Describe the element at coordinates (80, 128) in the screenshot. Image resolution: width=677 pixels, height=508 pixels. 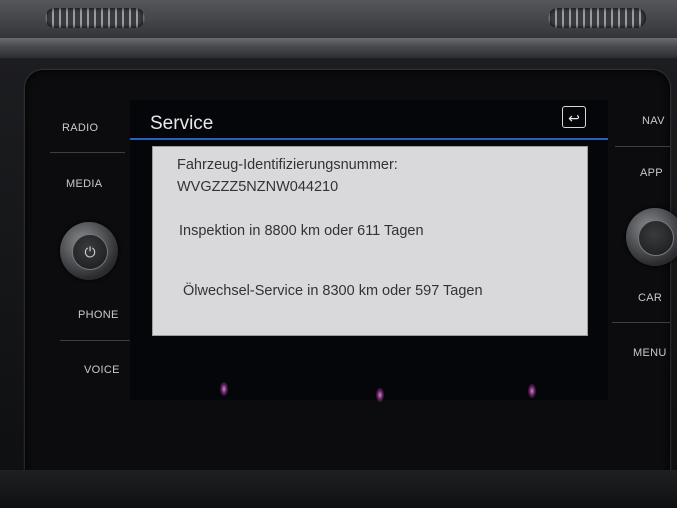
I see `radio-button: RADIO` at that location.